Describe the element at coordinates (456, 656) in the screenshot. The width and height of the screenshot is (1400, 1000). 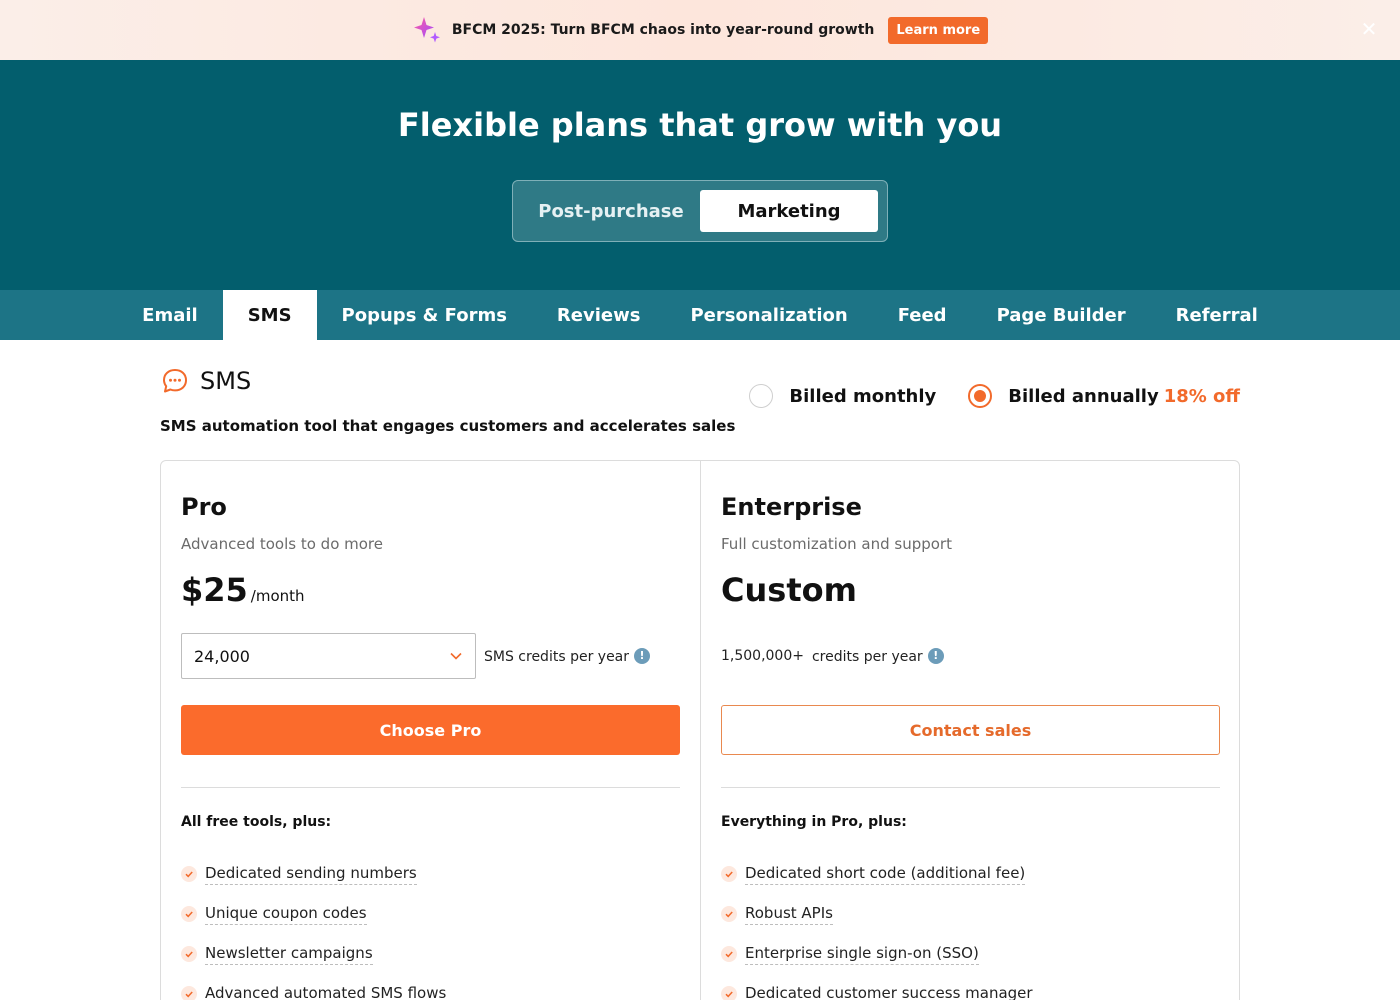
I see `chevron-down-icon` at that location.